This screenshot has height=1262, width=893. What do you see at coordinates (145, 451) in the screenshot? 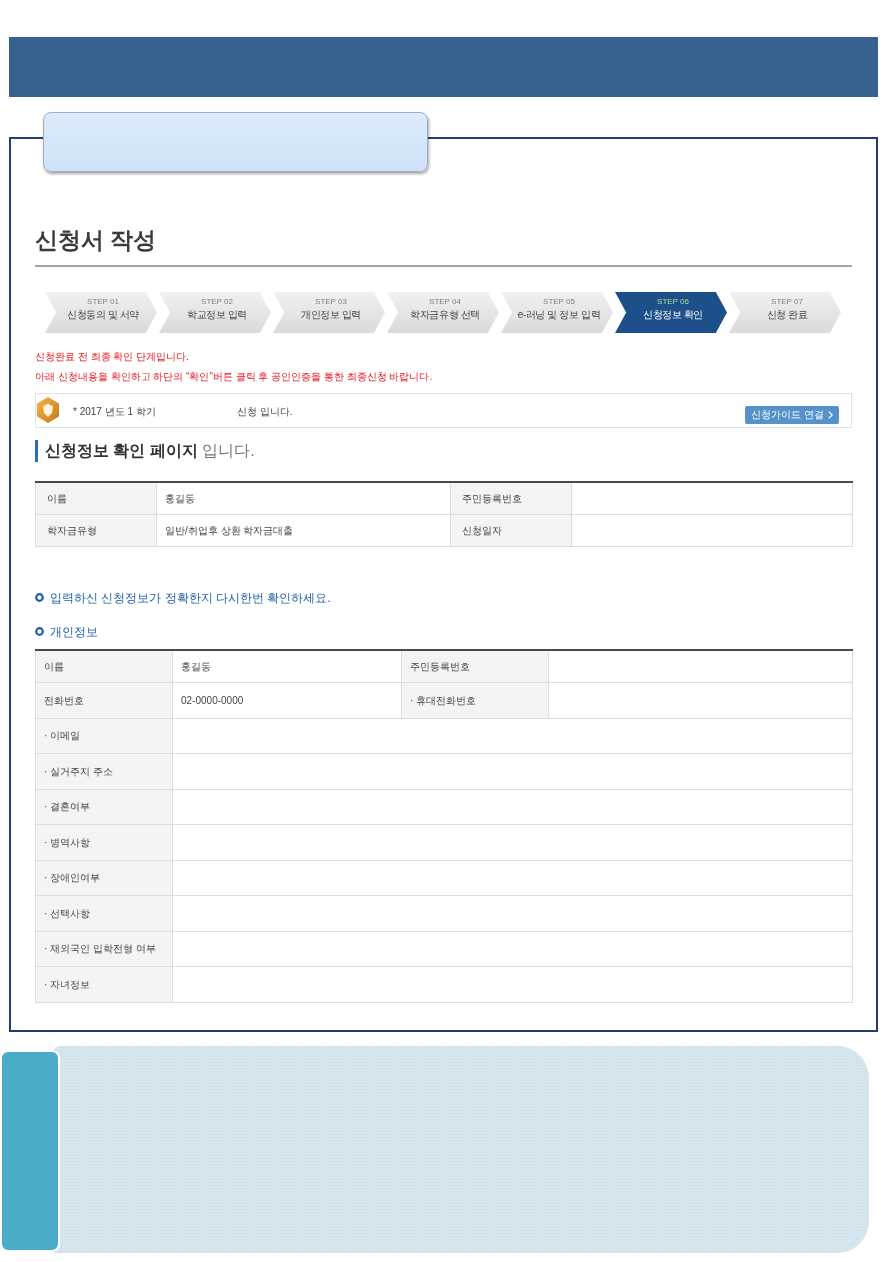
I see `section-heading: 신청정보 확인 페이지 입니다.` at bounding box center [145, 451].